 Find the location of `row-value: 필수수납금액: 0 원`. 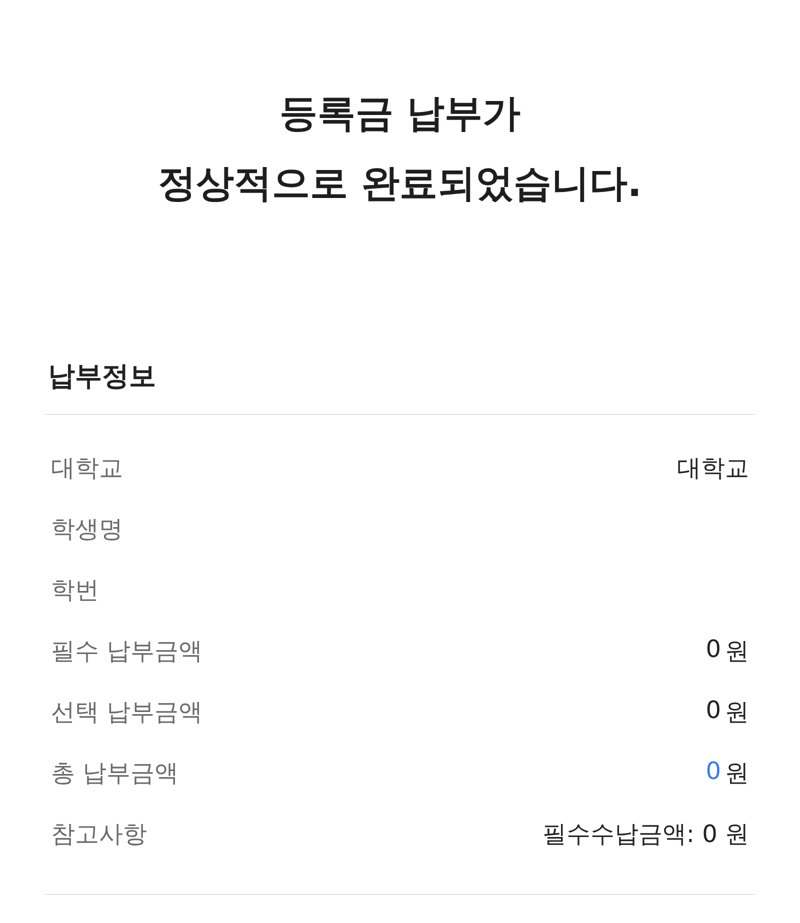

row-value: 필수수납금액: 0 원 is located at coordinates (645, 834).